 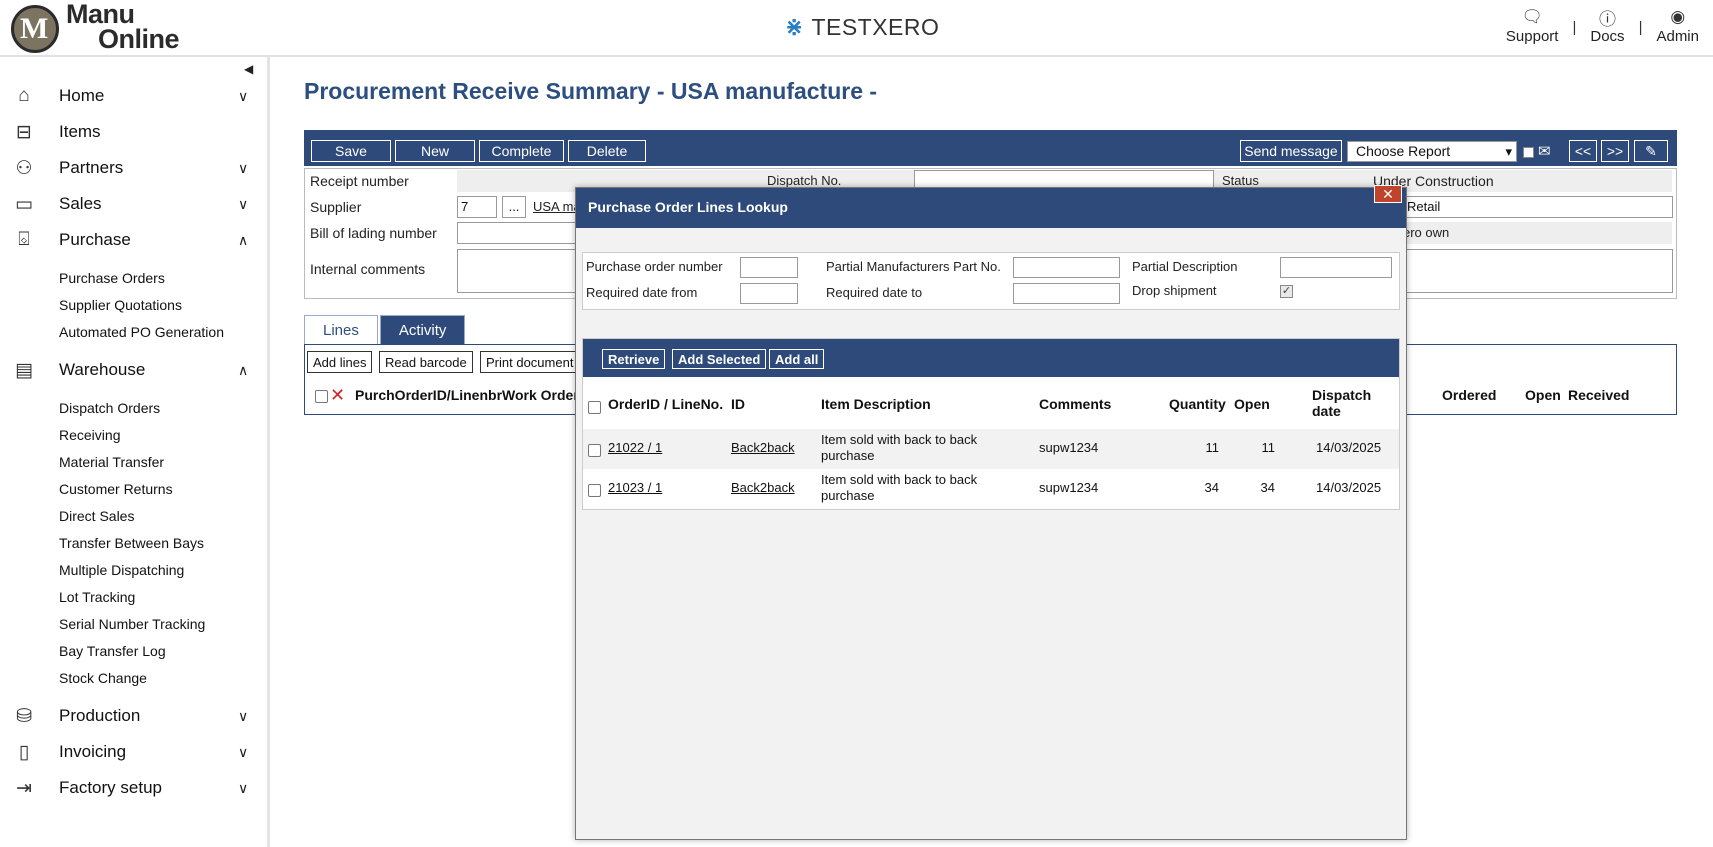 I want to click on column-received: Received, so click(x=1599, y=395).